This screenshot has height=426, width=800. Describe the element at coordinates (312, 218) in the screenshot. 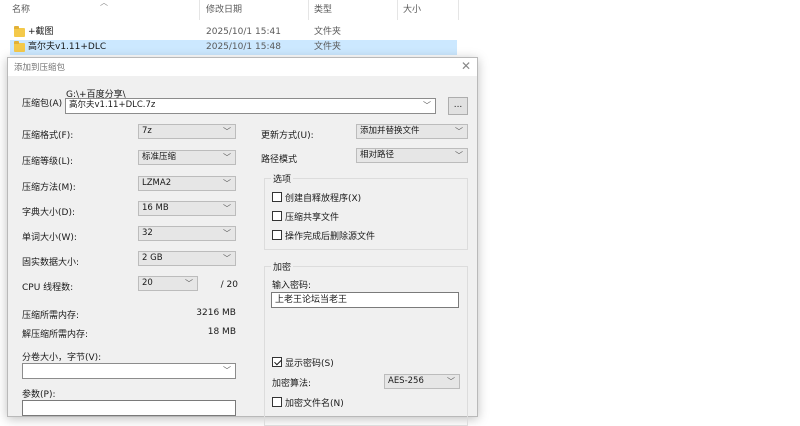

I see `shared-files-label: 压缩共享文件` at that location.